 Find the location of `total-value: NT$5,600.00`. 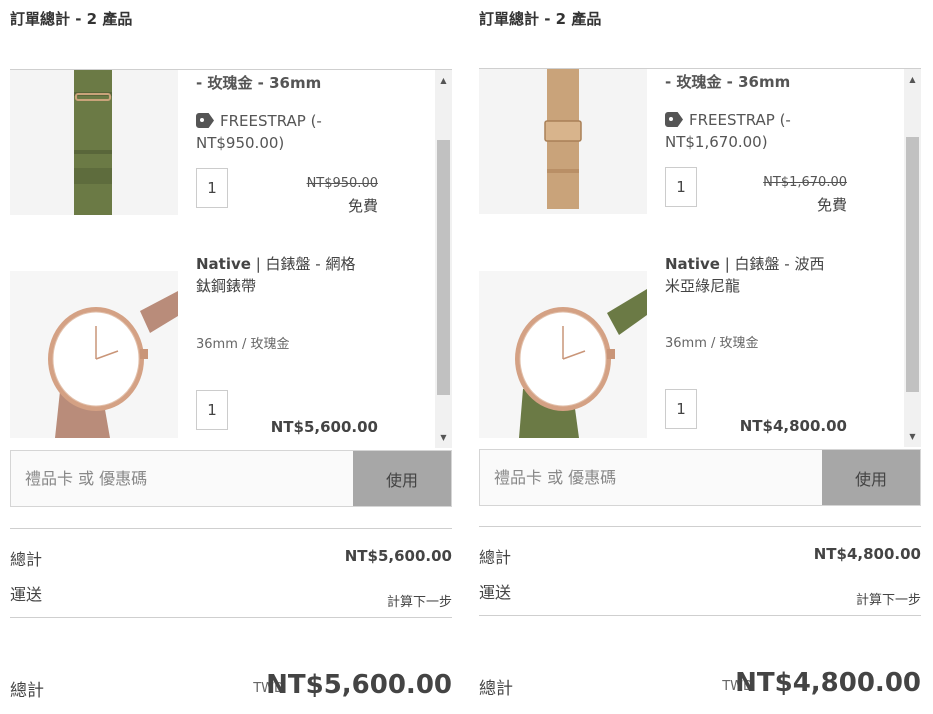

total-value: NT$5,600.00 is located at coordinates (359, 685).